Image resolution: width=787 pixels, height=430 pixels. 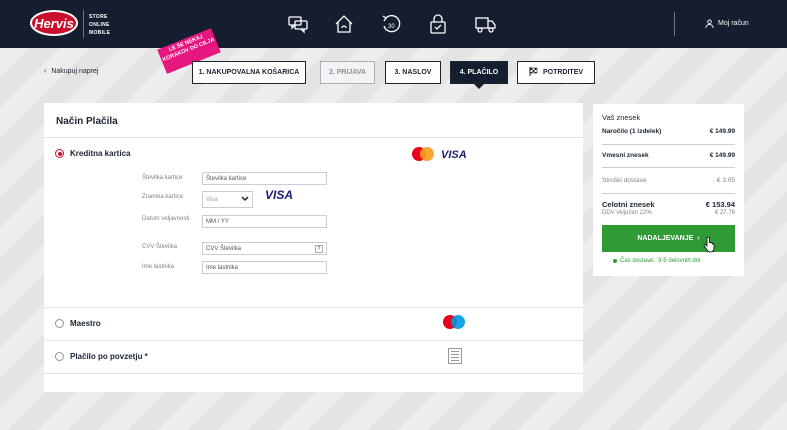 What do you see at coordinates (160, 247) in the screenshot?
I see `cvv-label: CVV Številka` at bounding box center [160, 247].